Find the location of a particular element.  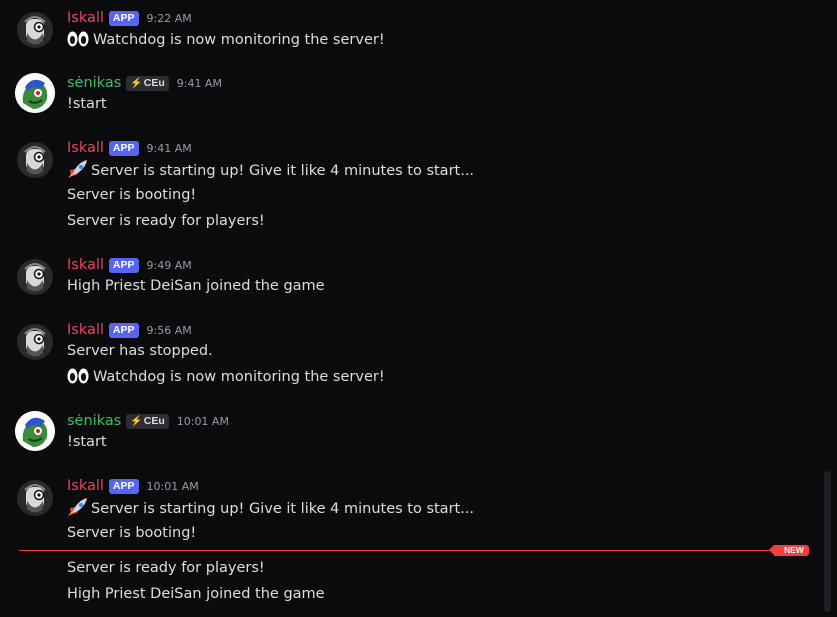

message-header: Iskall APP 9:49 AM is located at coordinates (129, 265).